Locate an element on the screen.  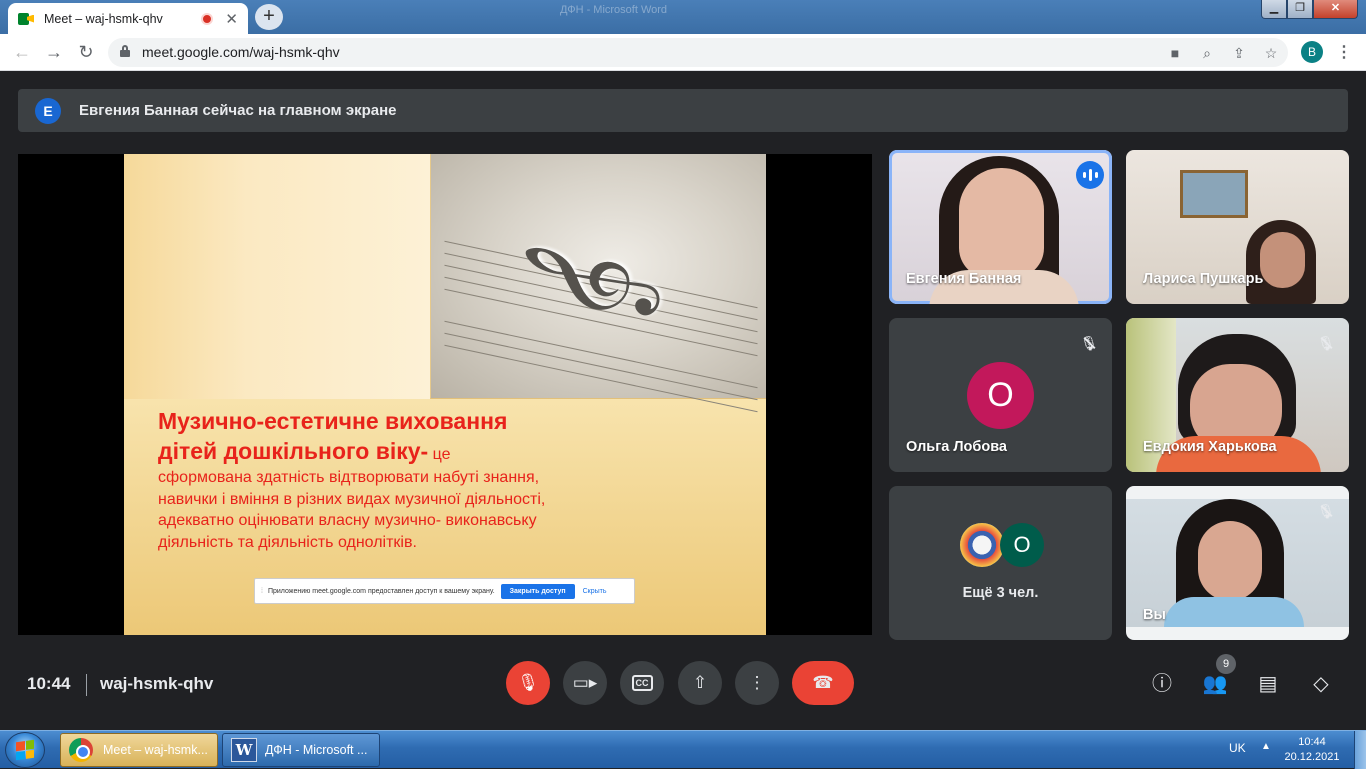
more-participants-label: Ещё 3 чел. is located at coordinates (1000, 593).